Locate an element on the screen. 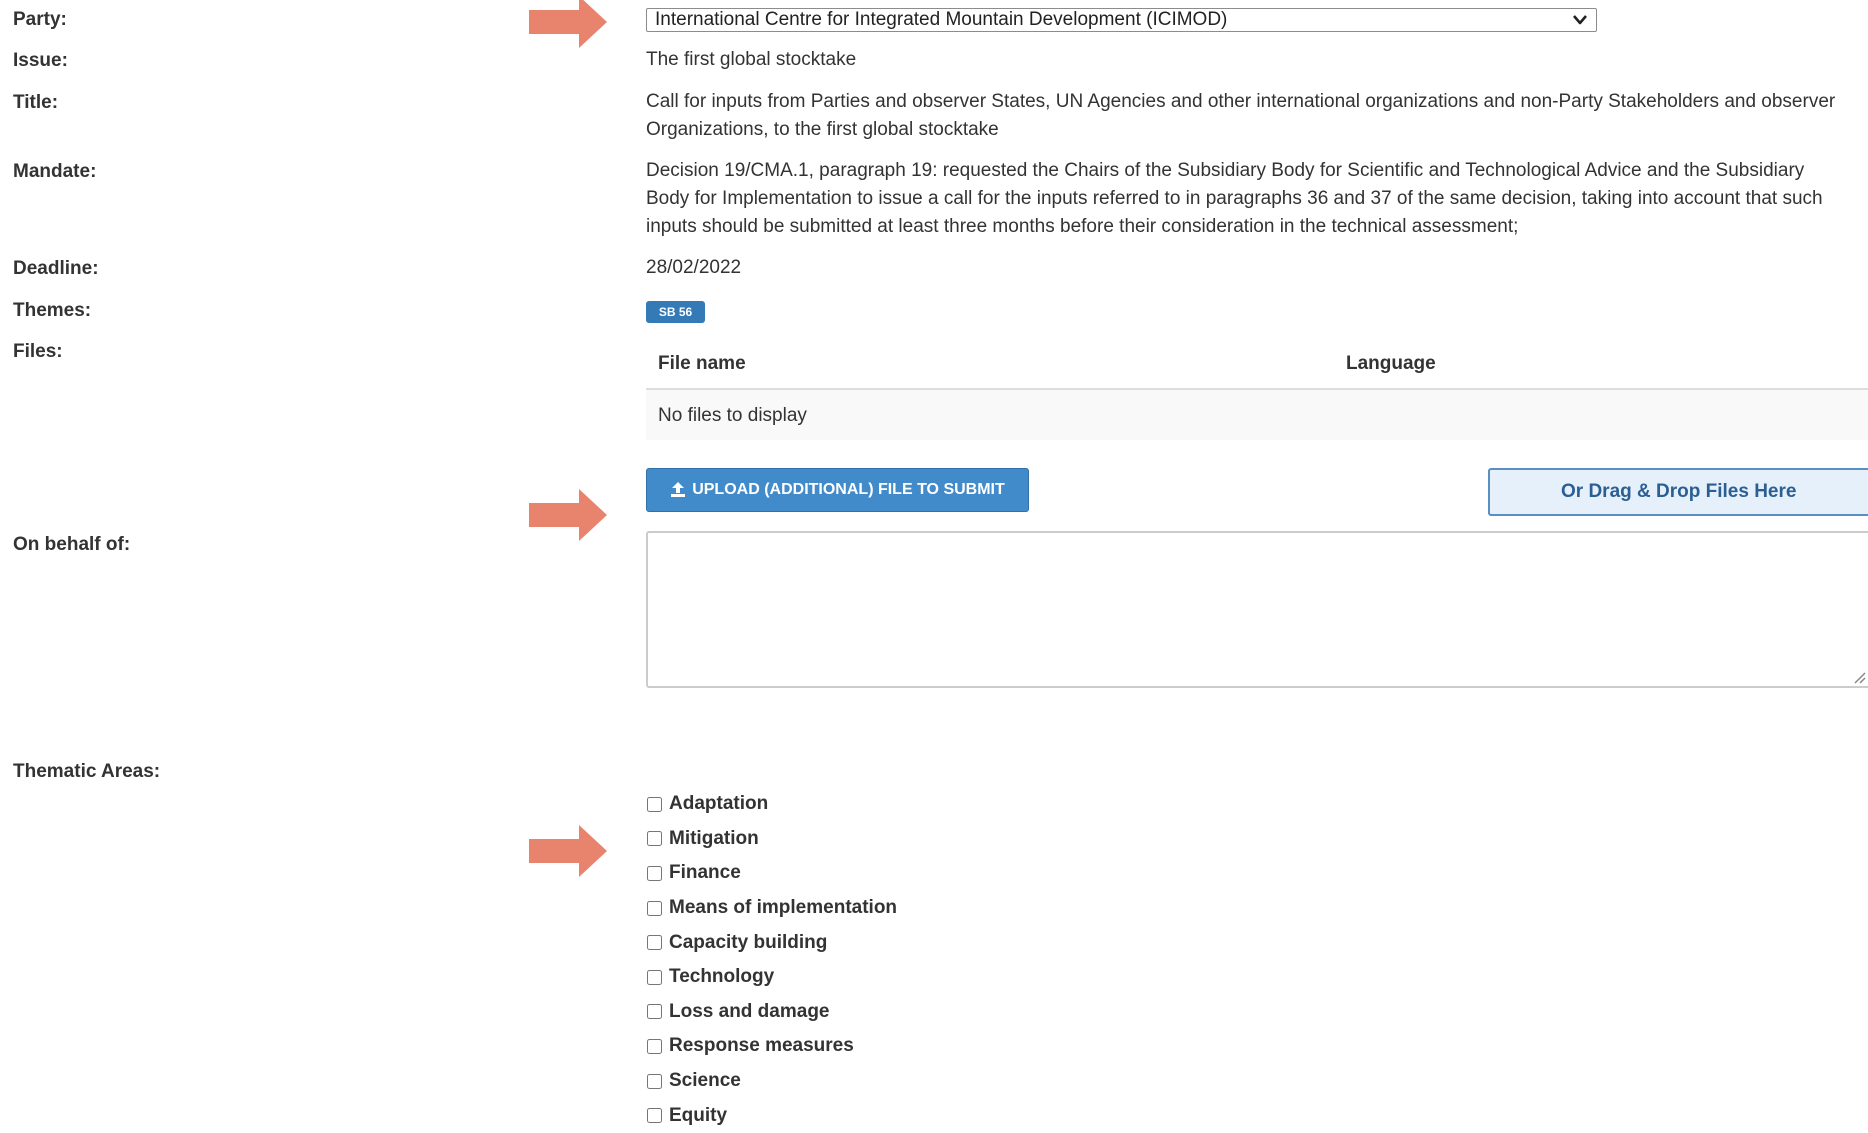 This screenshot has height=1133, width=1868. thematic-areas-label: Thematic Areas: is located at coordinates (87, 771).